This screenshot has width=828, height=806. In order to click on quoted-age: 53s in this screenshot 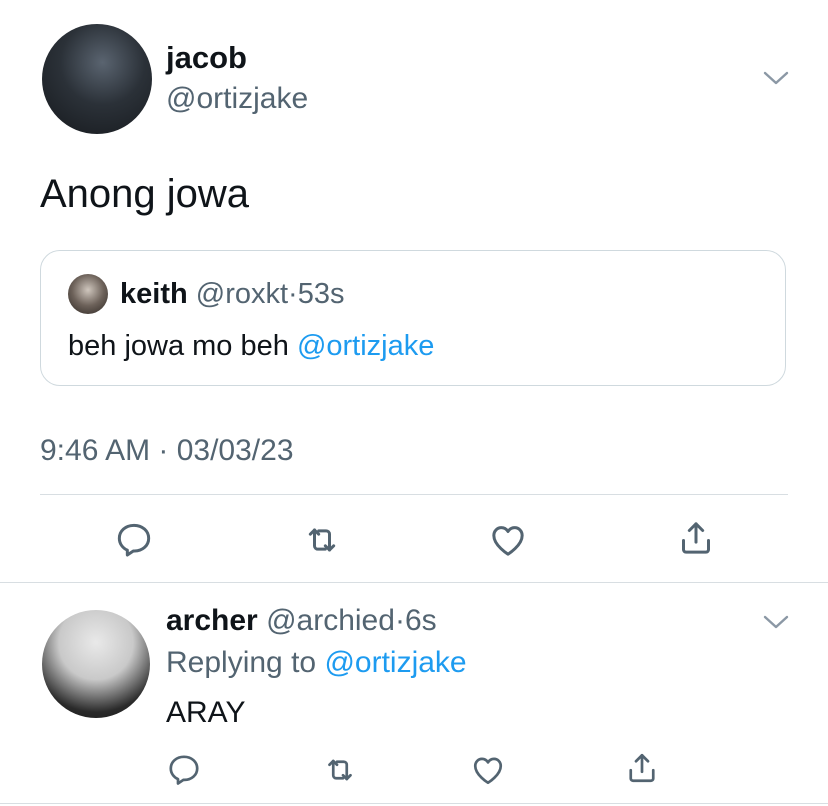, I will do `click(321, 294)`.